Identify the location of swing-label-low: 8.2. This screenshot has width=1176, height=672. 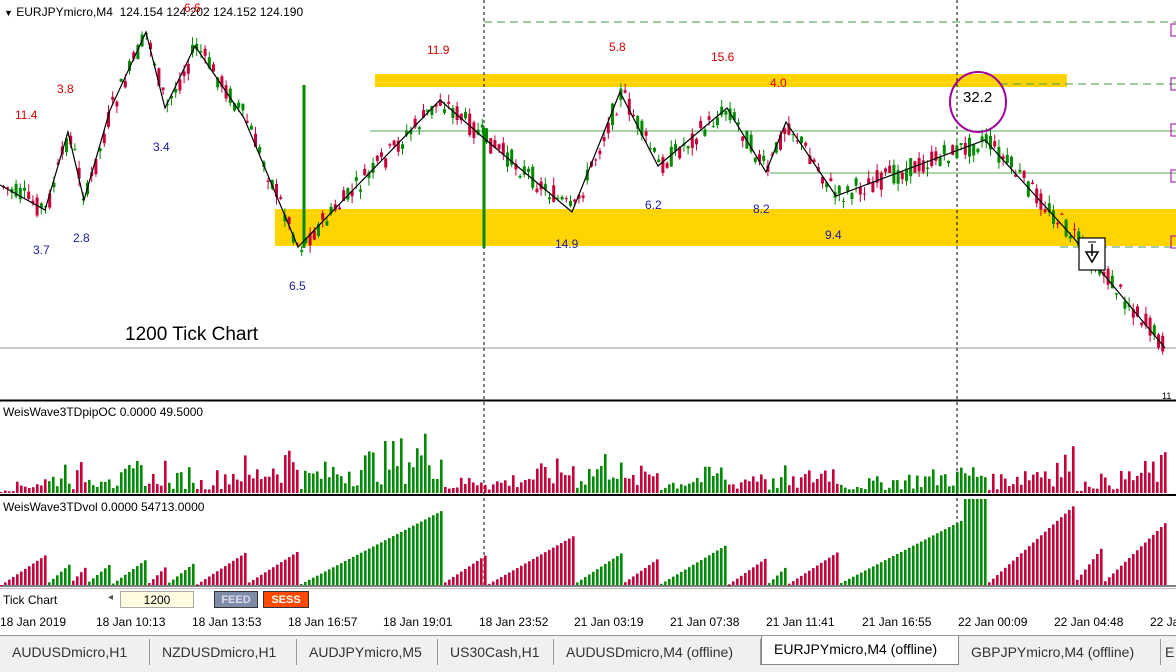
(761, 209).